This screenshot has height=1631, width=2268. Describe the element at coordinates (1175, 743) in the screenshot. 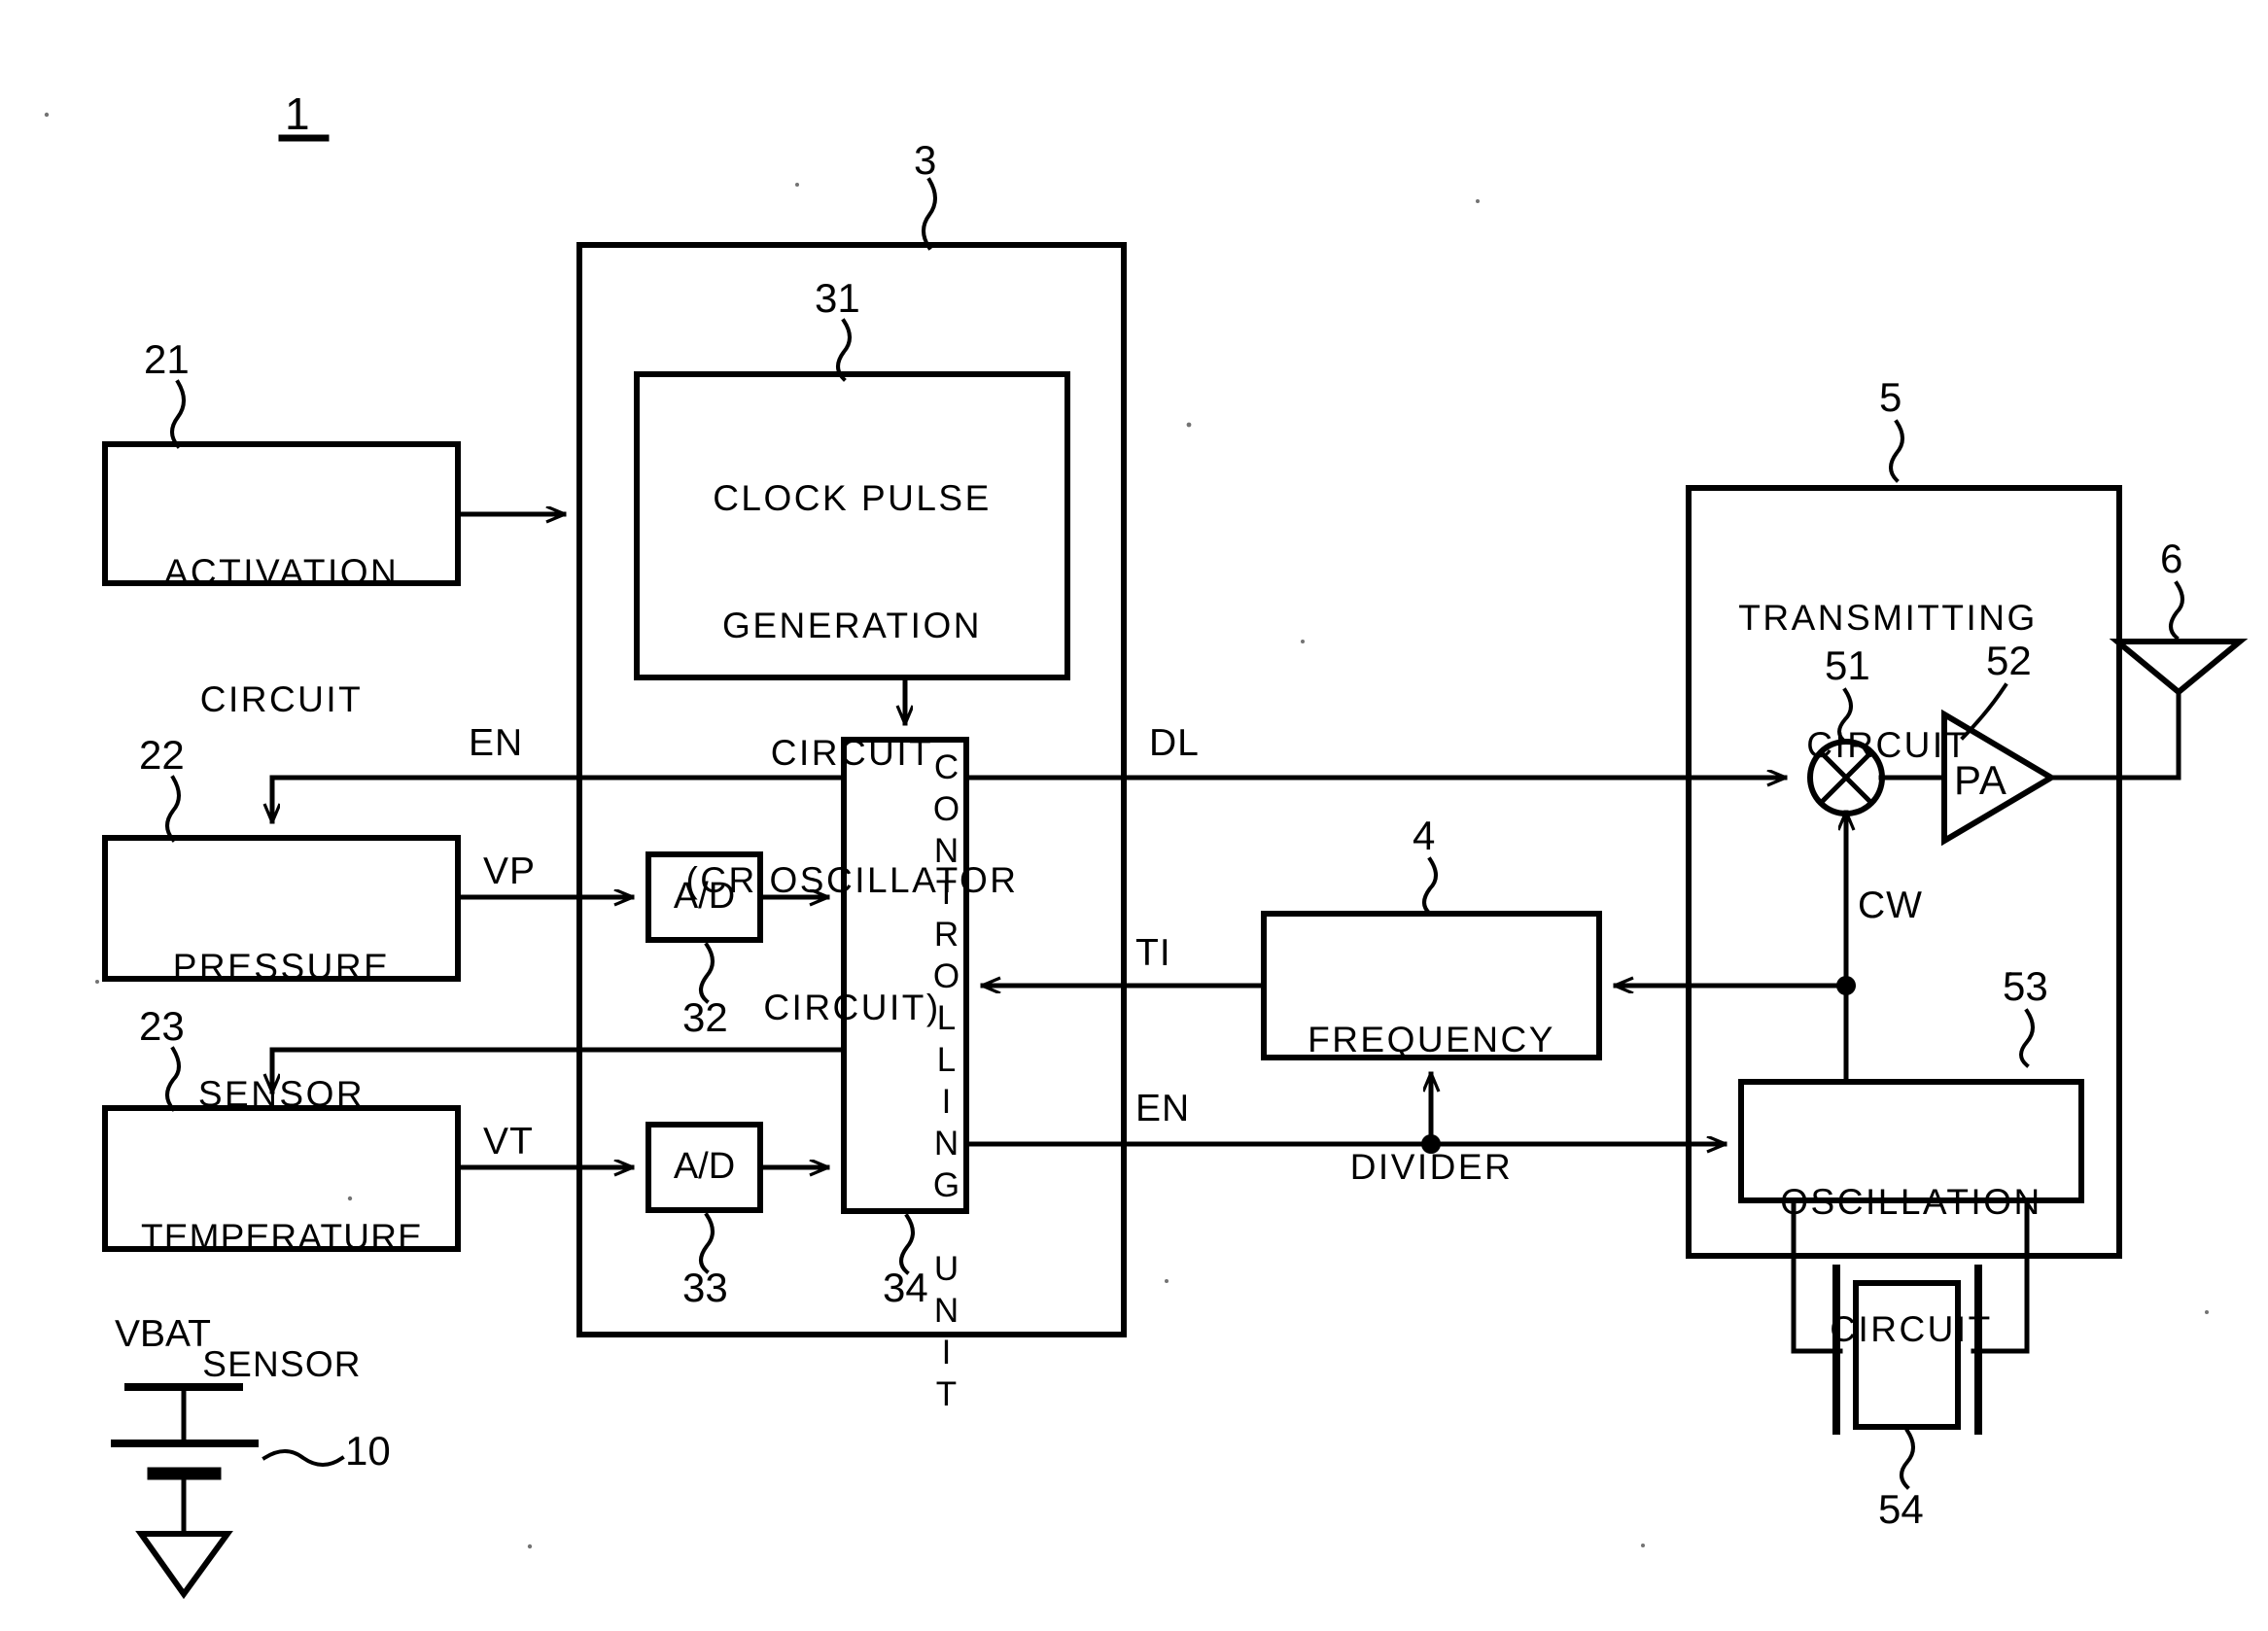

I see `signal-label-dl: DL` at that location.